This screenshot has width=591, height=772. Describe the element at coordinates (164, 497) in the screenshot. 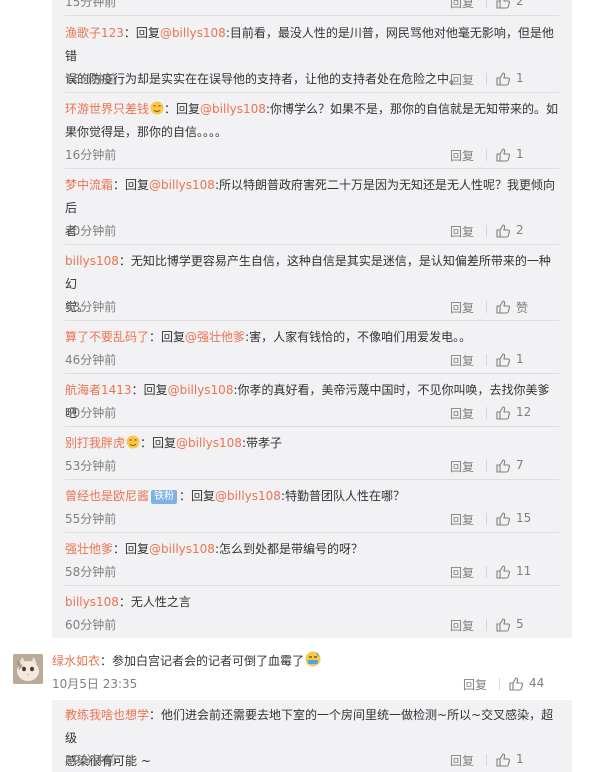

I see `fan-badge: 铁粉` at that location.